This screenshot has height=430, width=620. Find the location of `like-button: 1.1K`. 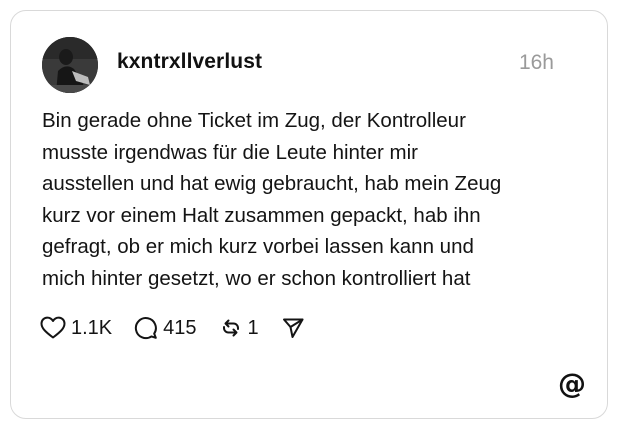

like-button: 1.1K is located at coordinates (76, 328).